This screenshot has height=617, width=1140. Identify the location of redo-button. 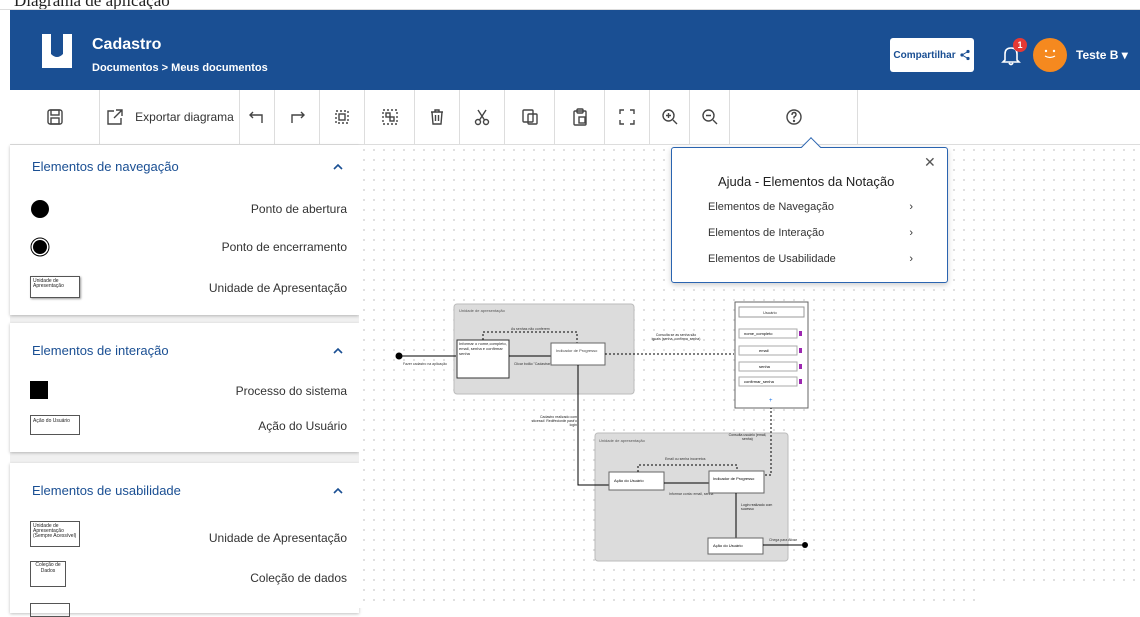
(297, 117).